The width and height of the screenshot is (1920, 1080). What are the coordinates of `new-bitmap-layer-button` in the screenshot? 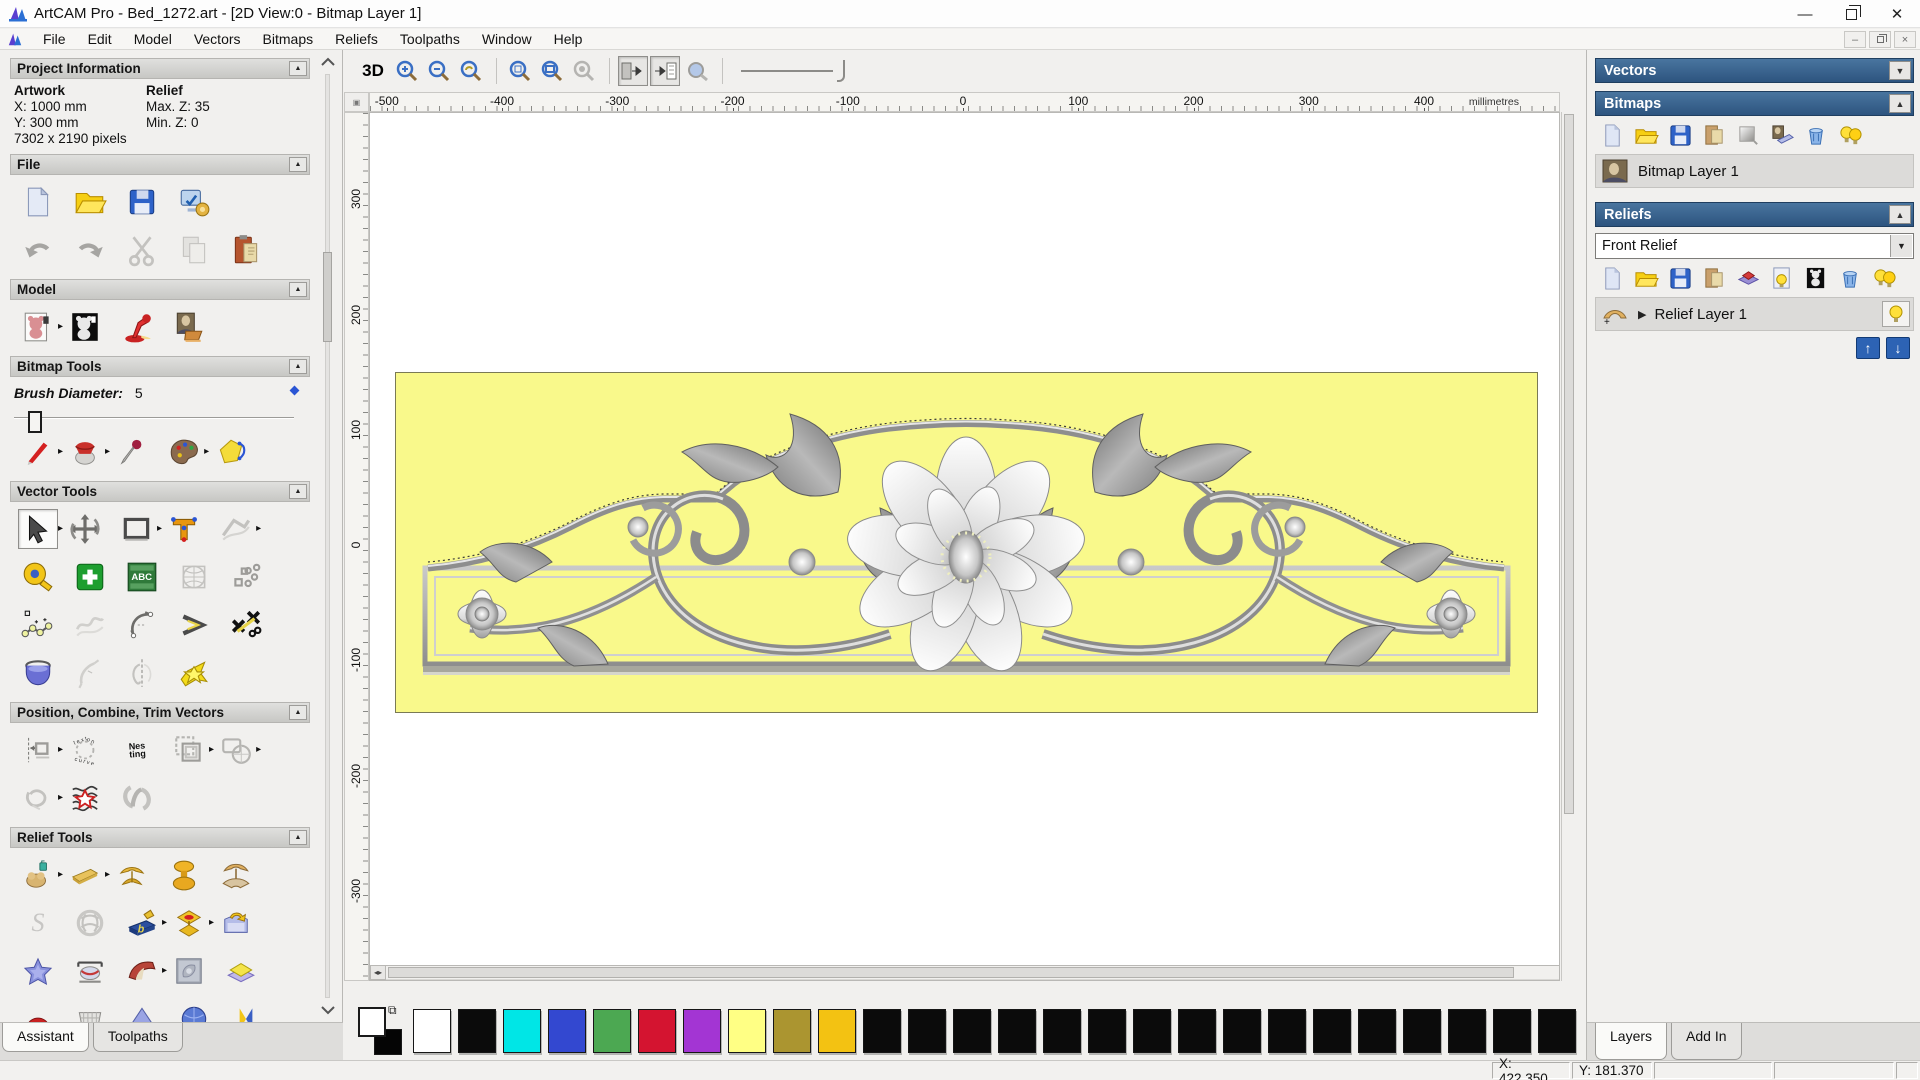 It's located at (1612, 135).